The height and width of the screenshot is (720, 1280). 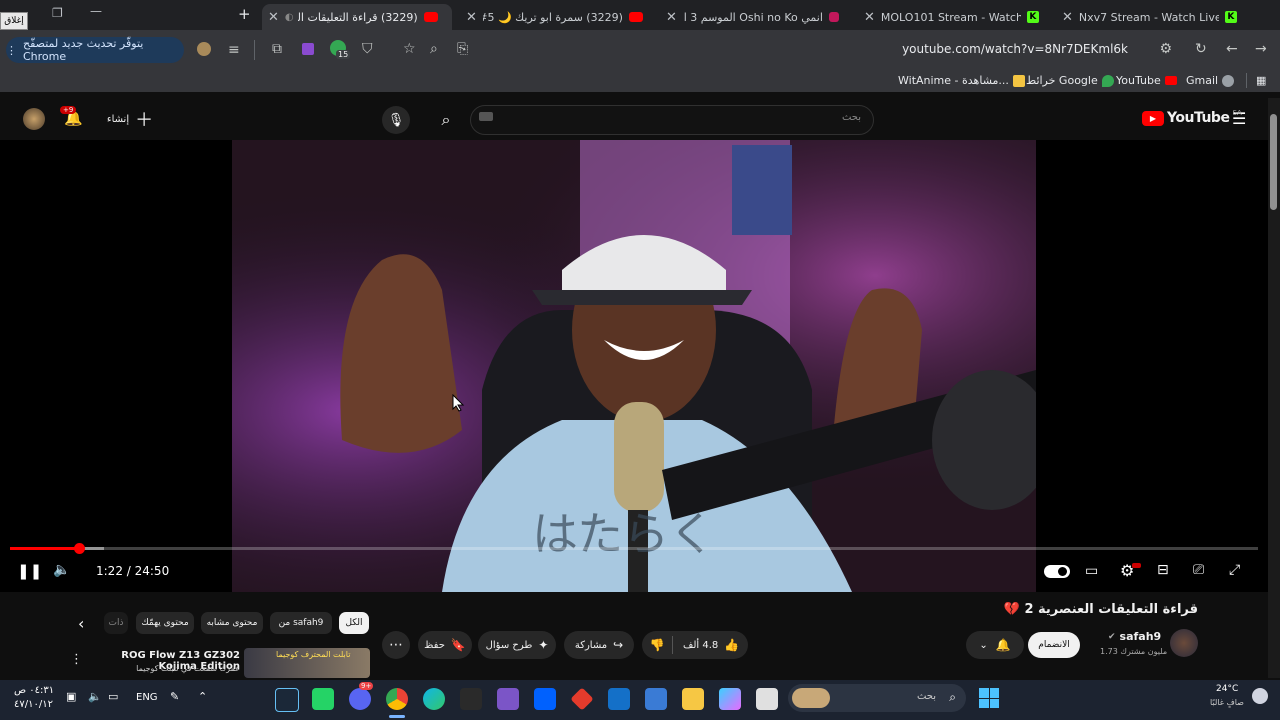 I want to click on chip-recommended: محتوى يهمّك, so click(x=165, y=623).